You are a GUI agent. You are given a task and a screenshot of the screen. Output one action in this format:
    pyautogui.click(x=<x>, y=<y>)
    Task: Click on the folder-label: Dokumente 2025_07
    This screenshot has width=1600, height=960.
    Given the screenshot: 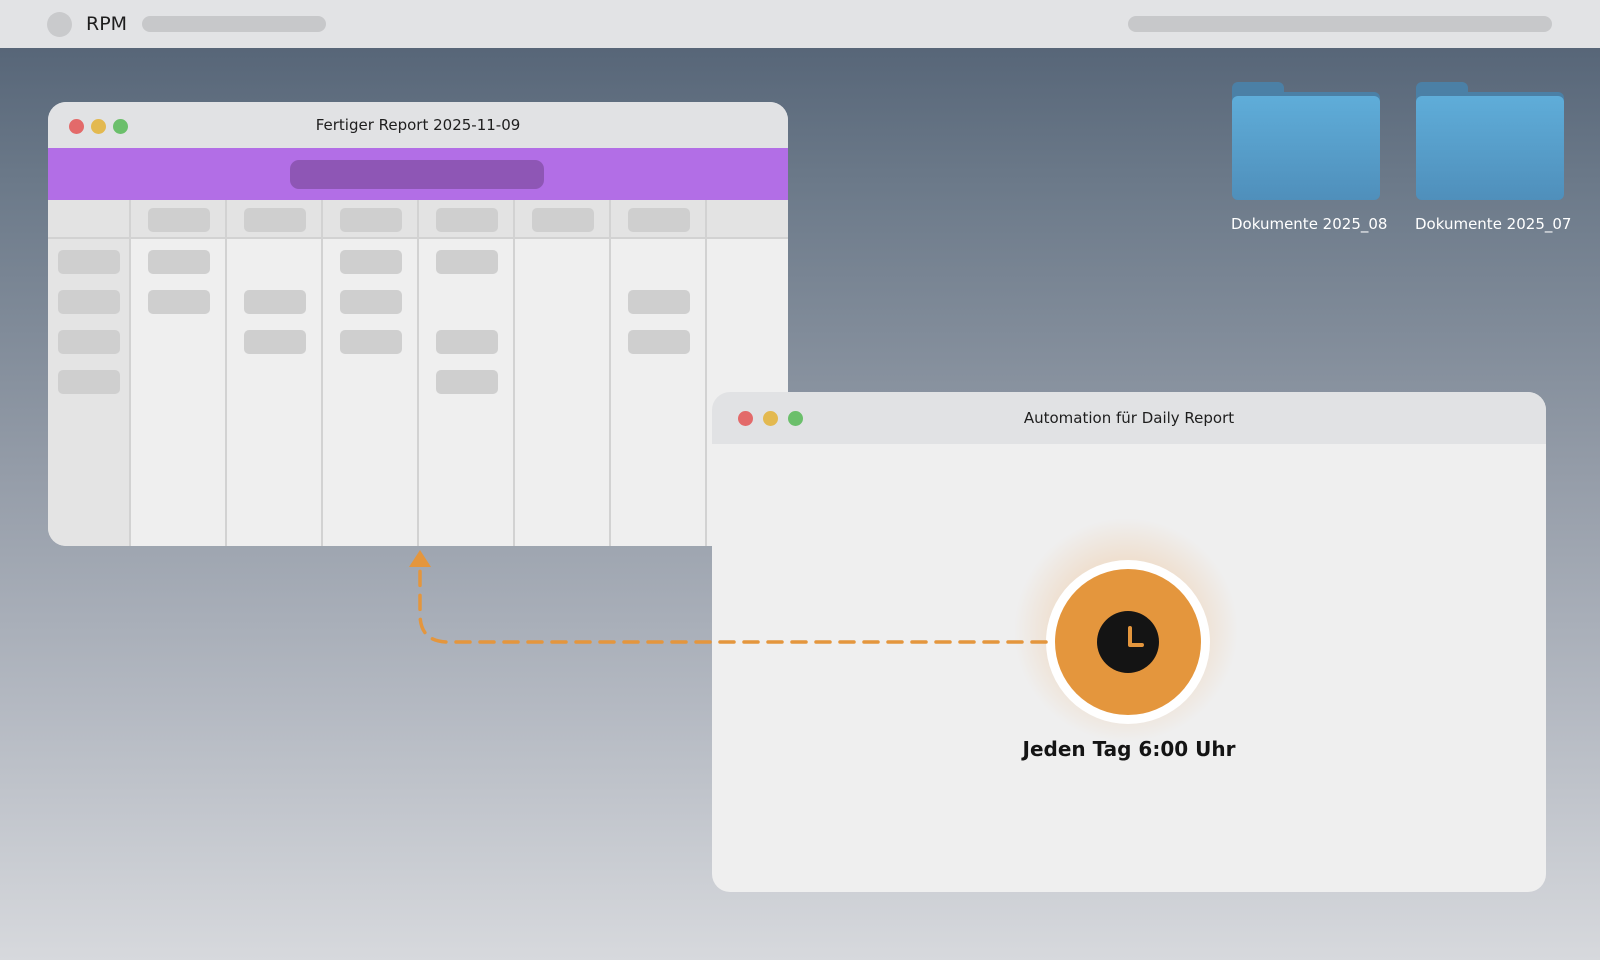 What is the action you would take?
    pyautogui.click(x=1493, y=224)
    